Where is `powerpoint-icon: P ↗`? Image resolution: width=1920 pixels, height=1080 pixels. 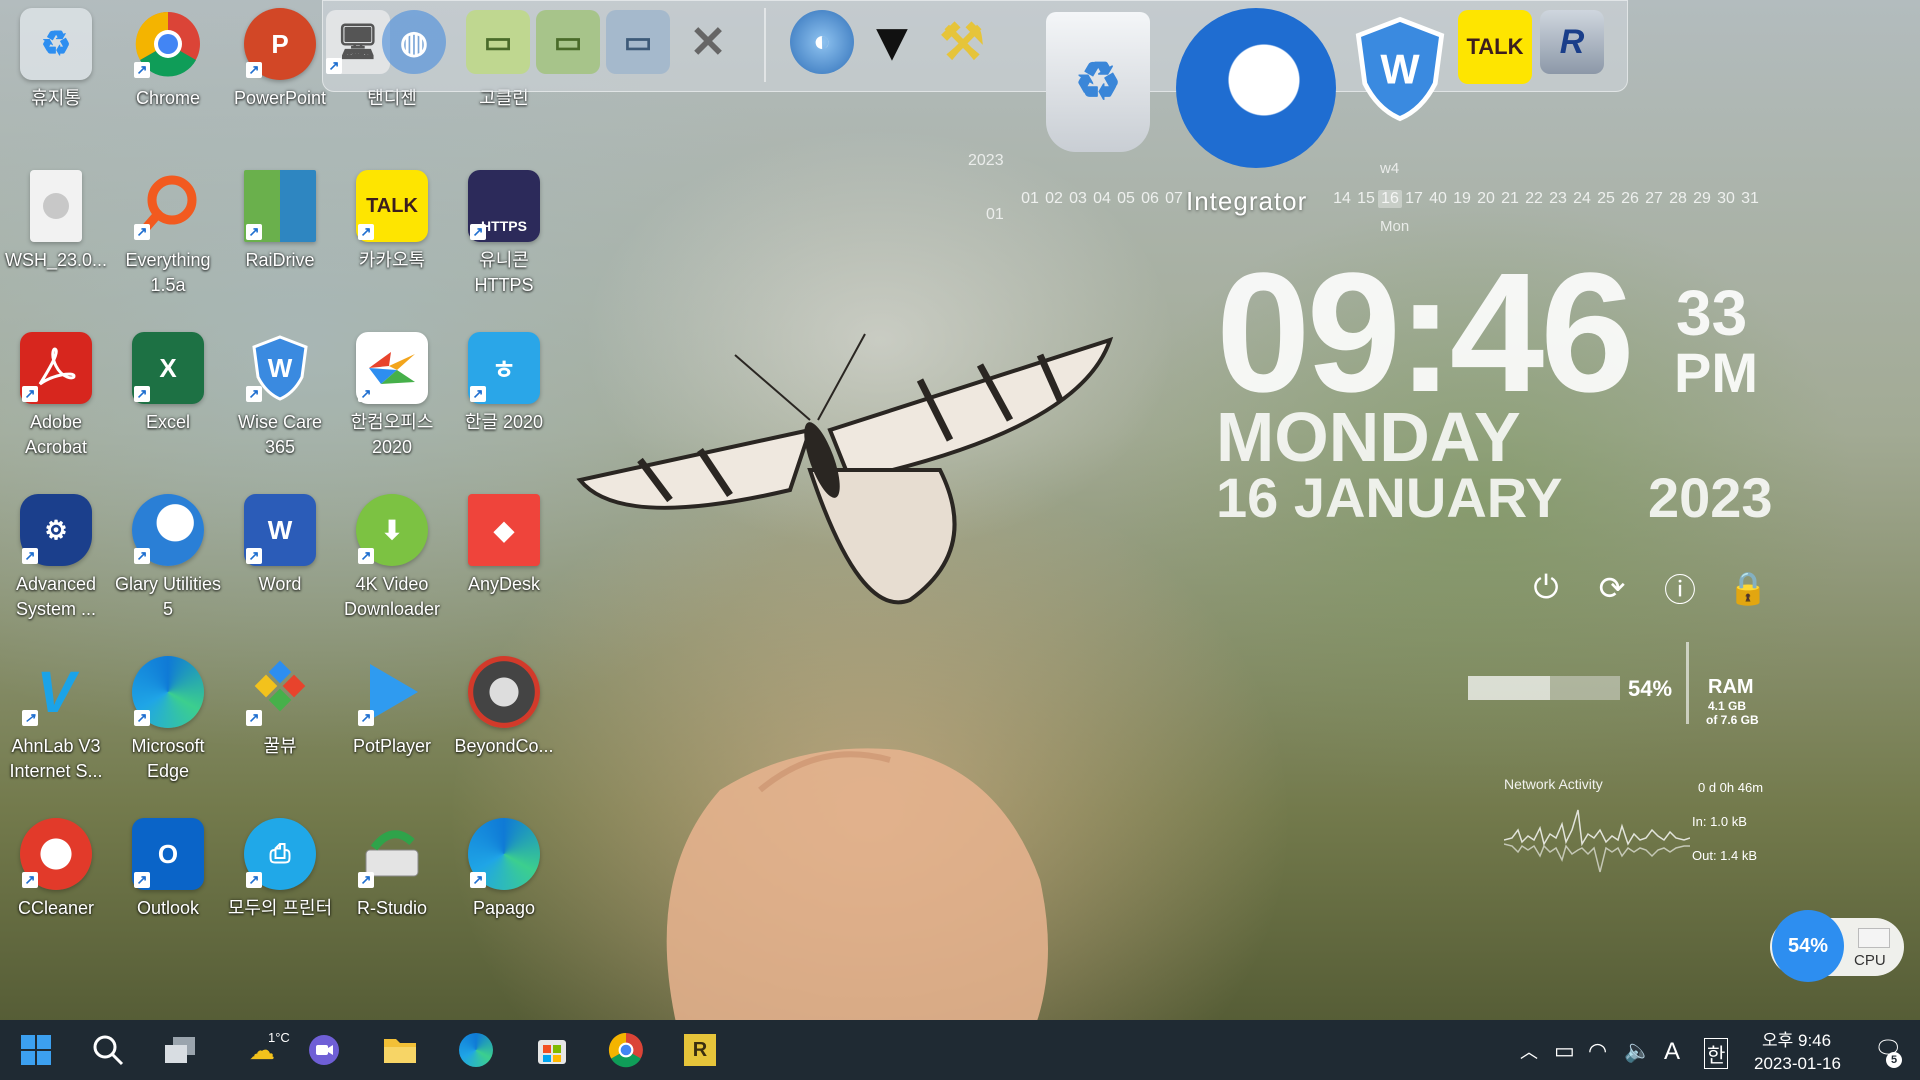
powerpoint-icon: P ↗ is located at coordinates (280, 44).